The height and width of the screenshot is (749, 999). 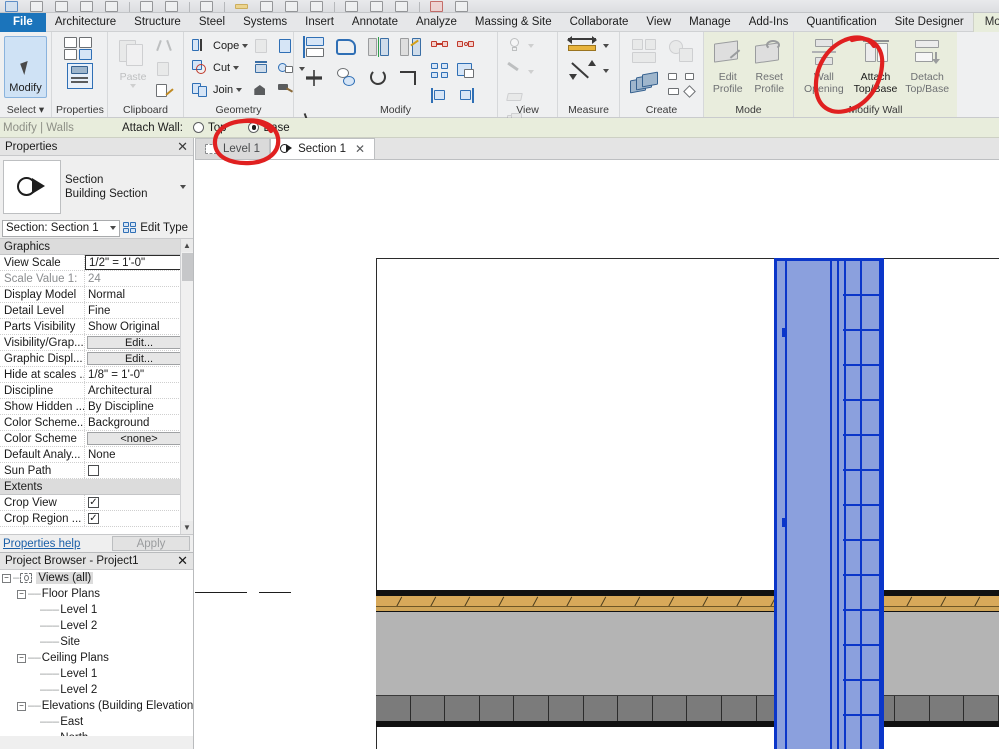 What do you see at coordinates (25, 67) in the screenshot?
I see `modify-button: Modify` at bounding box center [25, 67].